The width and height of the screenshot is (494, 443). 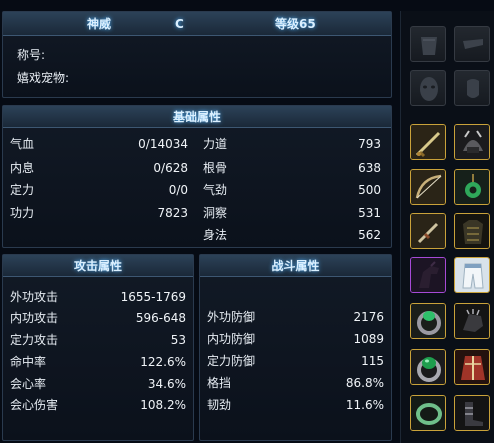 What do you see at coordinates (99, 213) in the screenshot?
I see `stat-row: 功力 7823` at bounding box center [99, 213].